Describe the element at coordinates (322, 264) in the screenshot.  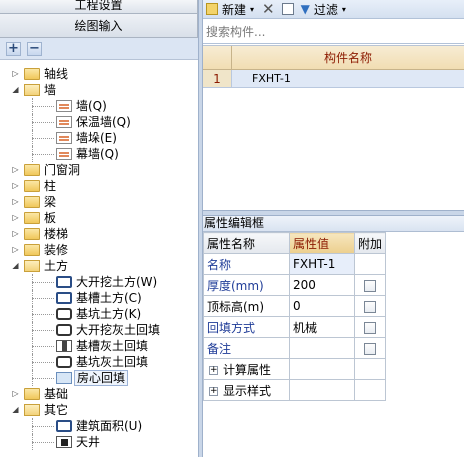
I see `property-value-field: FXHT-1` at that location.